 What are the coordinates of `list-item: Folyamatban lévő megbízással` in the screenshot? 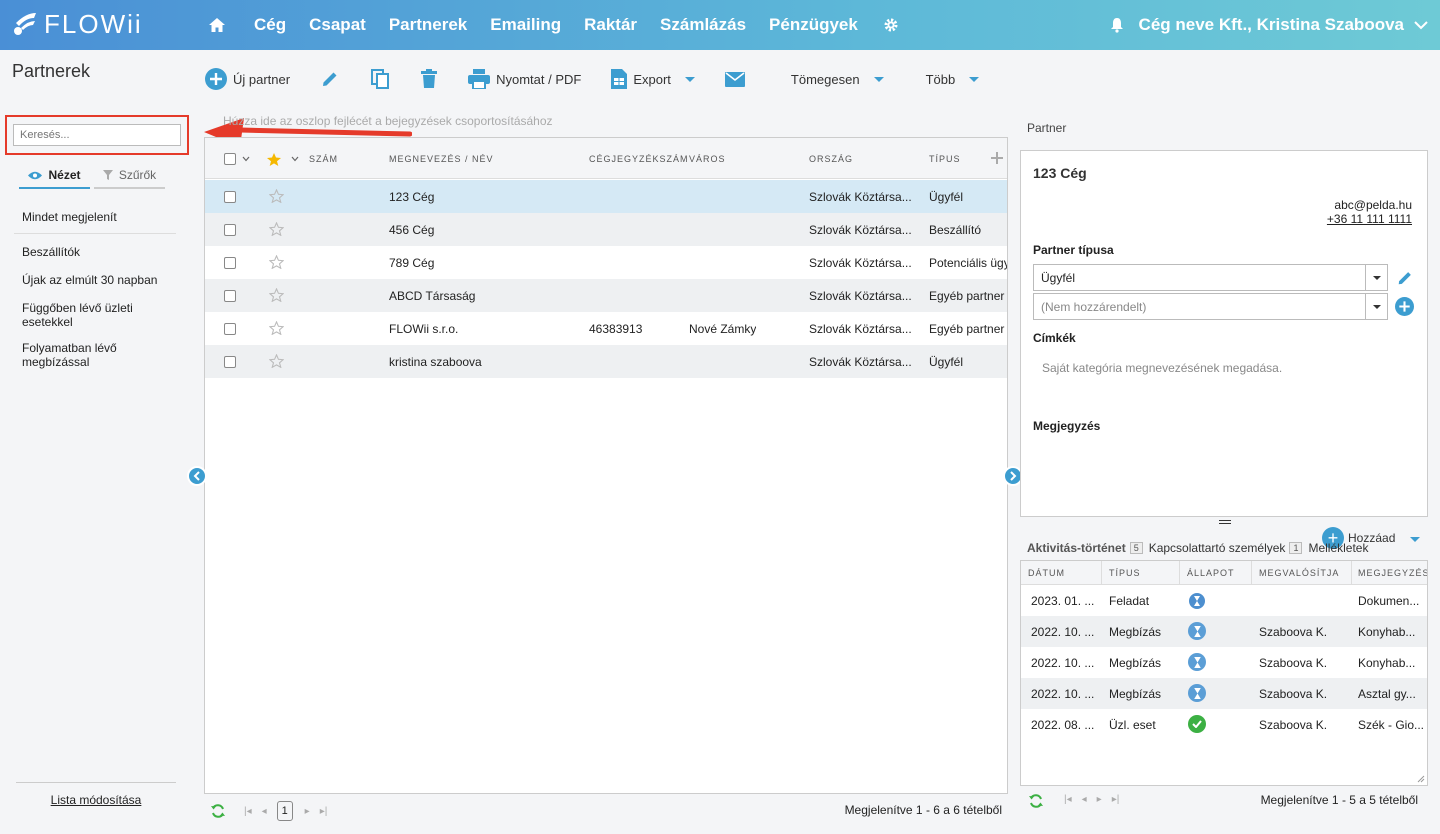 It's located at (95, 355).